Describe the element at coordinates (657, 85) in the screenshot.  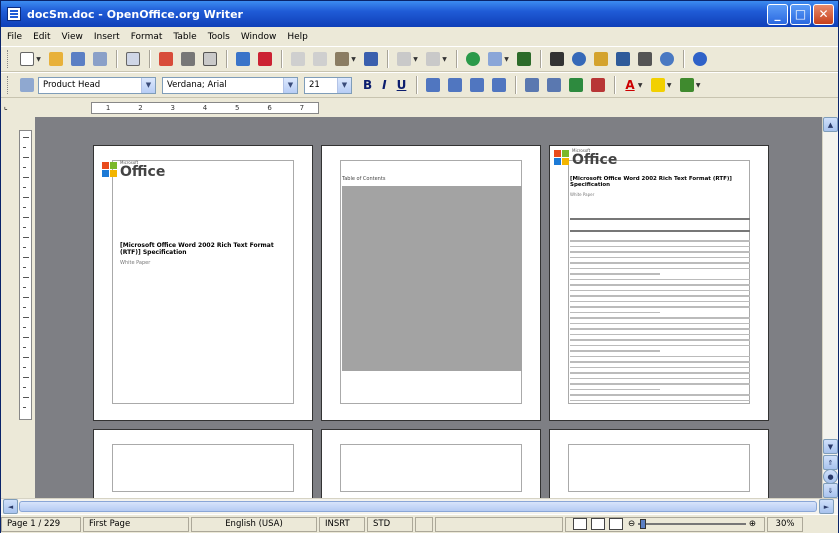
I see `highlighting-icon` at that location.